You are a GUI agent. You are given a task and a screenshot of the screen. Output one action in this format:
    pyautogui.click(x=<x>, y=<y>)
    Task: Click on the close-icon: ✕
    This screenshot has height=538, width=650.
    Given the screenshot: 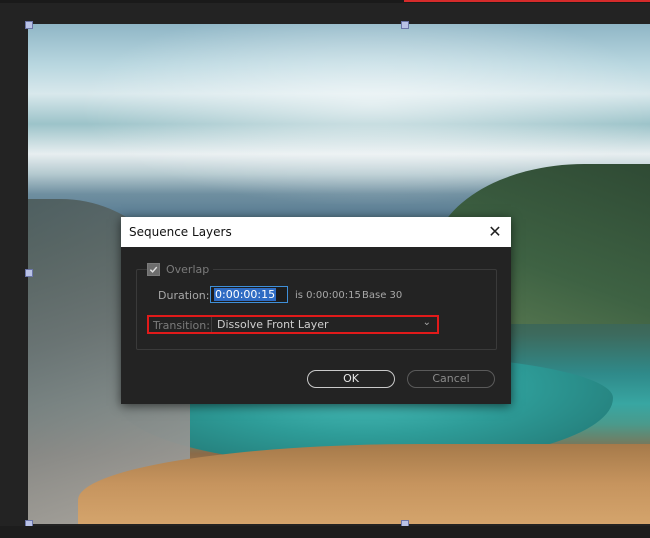 What is the action you would take?
    pyautogui.click(x=495, y=232)
    